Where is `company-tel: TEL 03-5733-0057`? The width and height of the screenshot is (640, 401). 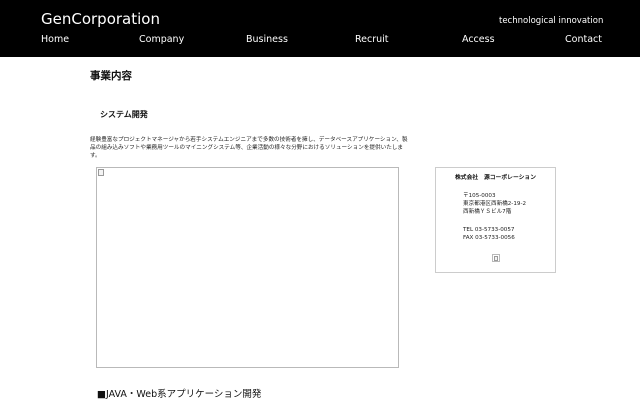
company-tel: TEL 03-5733-0057 is located at coordinates (489, 230).